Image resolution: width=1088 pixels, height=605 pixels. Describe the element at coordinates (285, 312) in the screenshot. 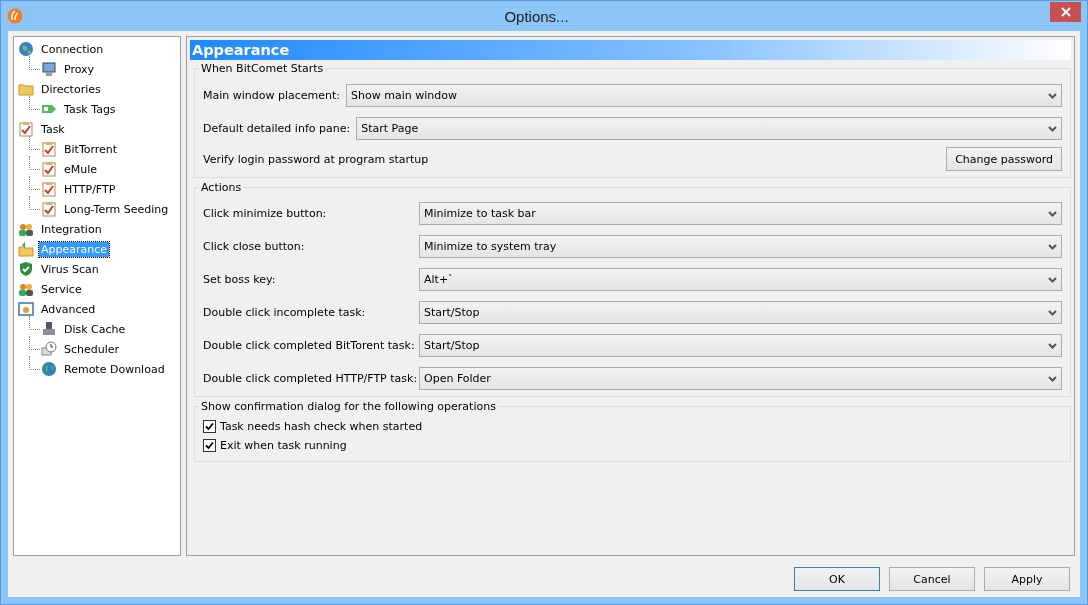

I see `field-label: Double click incomplete task:` at that location.